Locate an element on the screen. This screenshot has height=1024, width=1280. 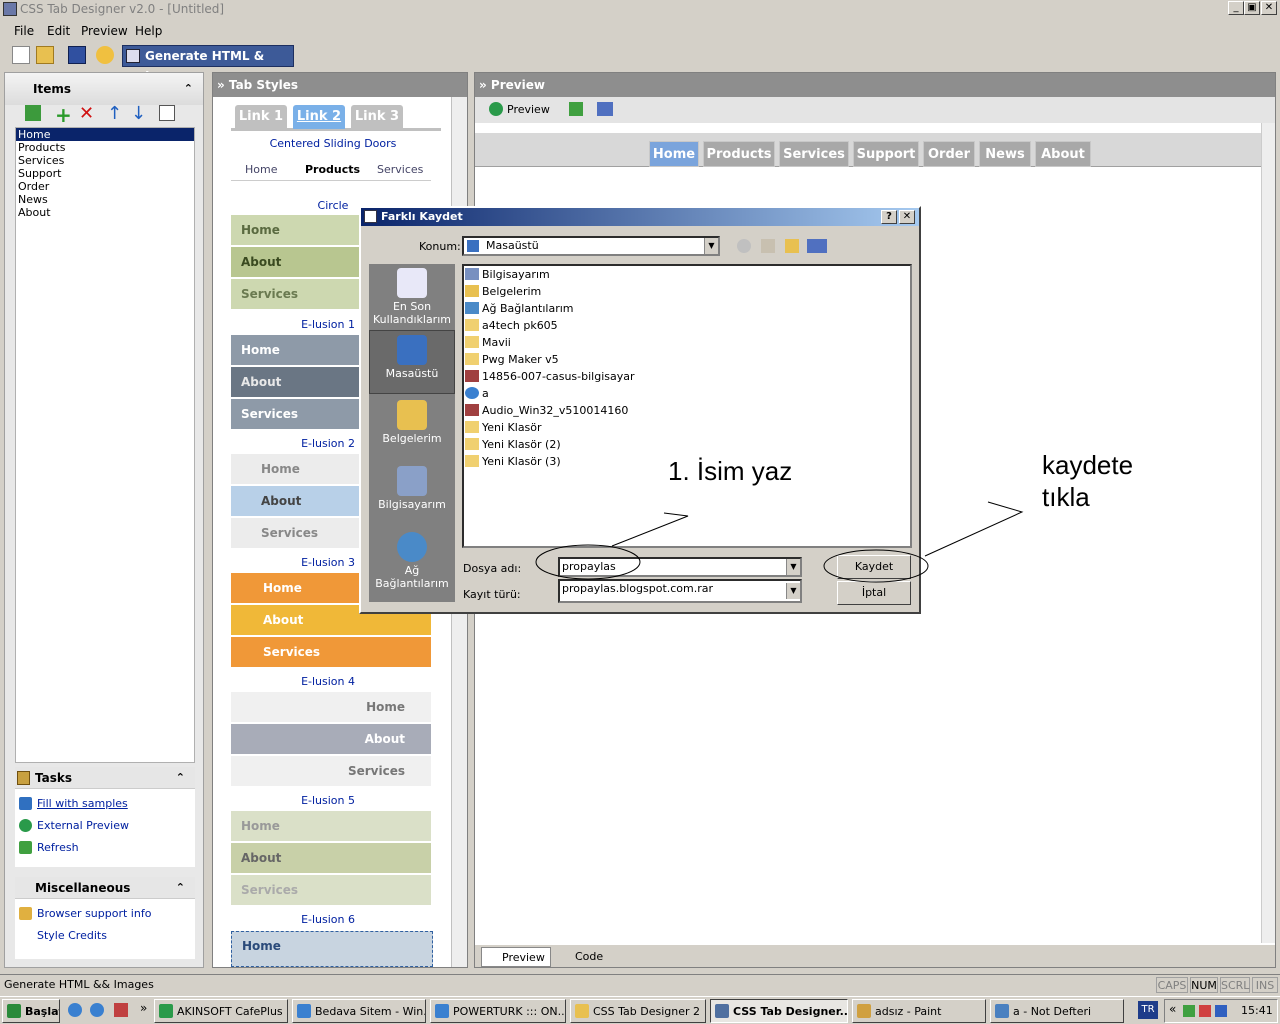
annotation-step1: 1. İsim yaz is located at coordinates (730, 471).